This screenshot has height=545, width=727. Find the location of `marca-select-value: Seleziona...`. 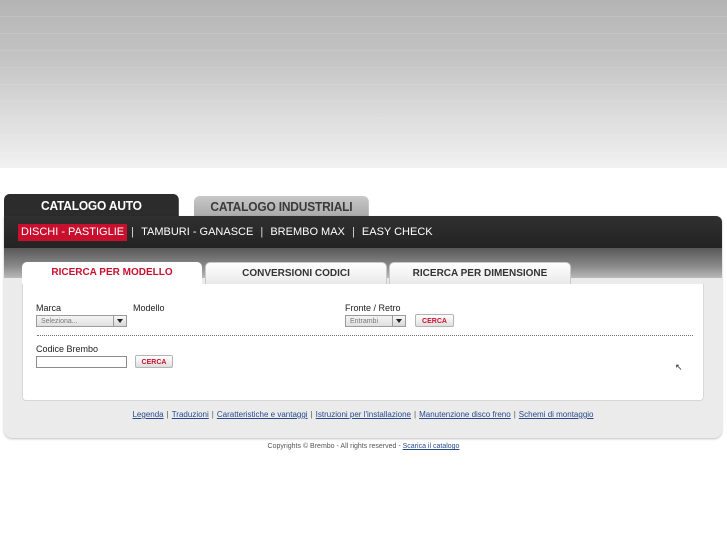

marca-select-value: Seleziona... is located at coordinates (59, 321).